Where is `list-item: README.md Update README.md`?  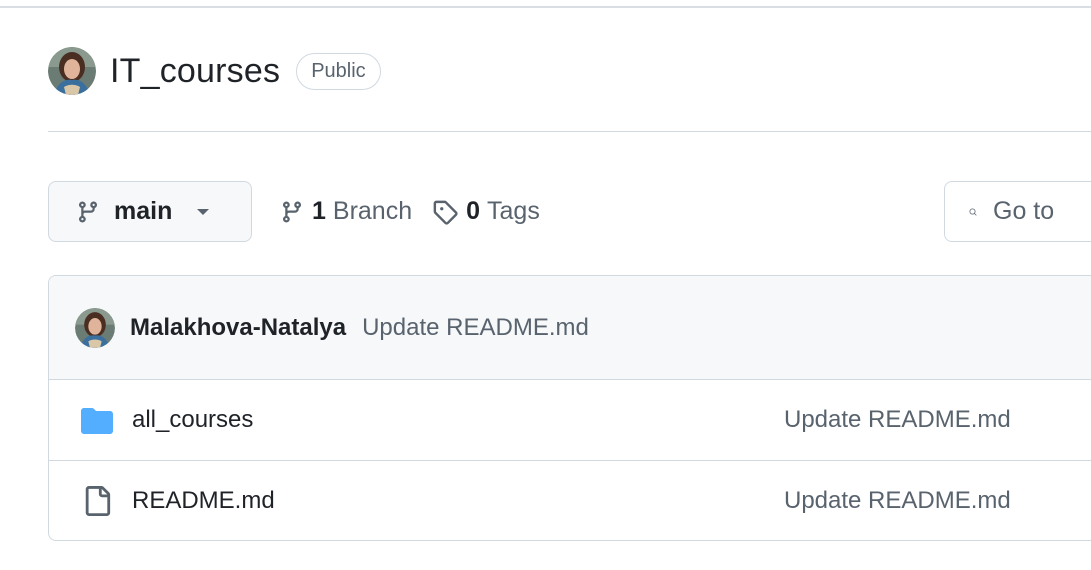
list-item: README.md Update README.md is located at coordinates (570, 500).